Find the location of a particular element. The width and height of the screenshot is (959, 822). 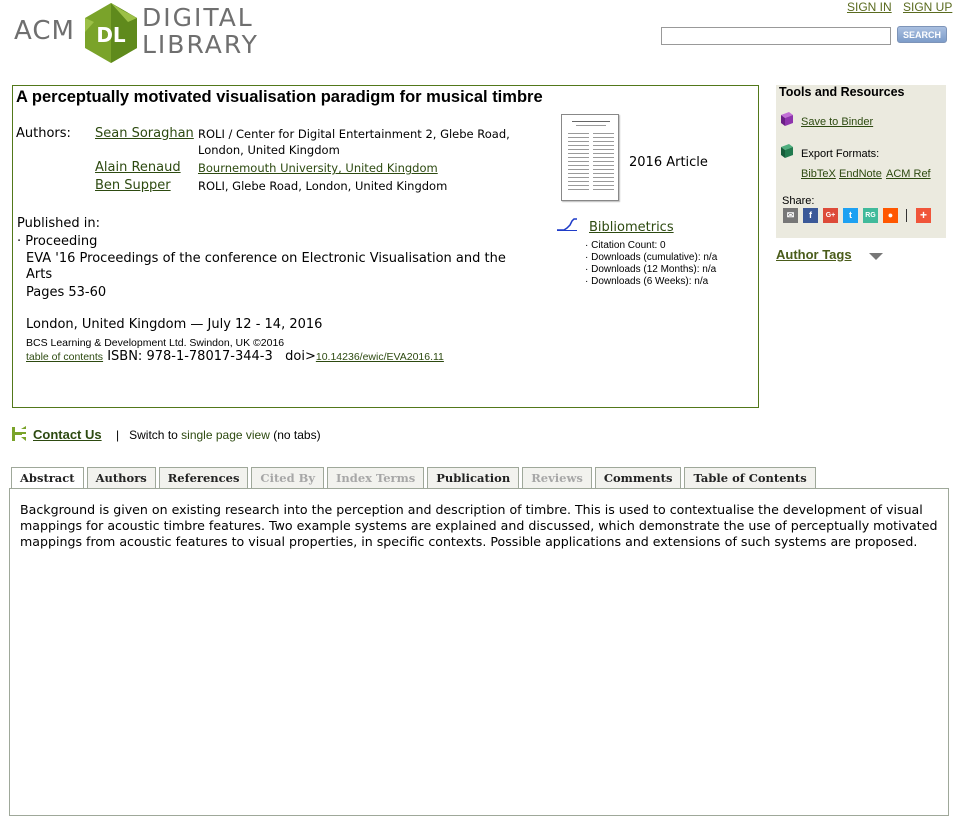

share-label: Share: is located at coordinates (798, 201).